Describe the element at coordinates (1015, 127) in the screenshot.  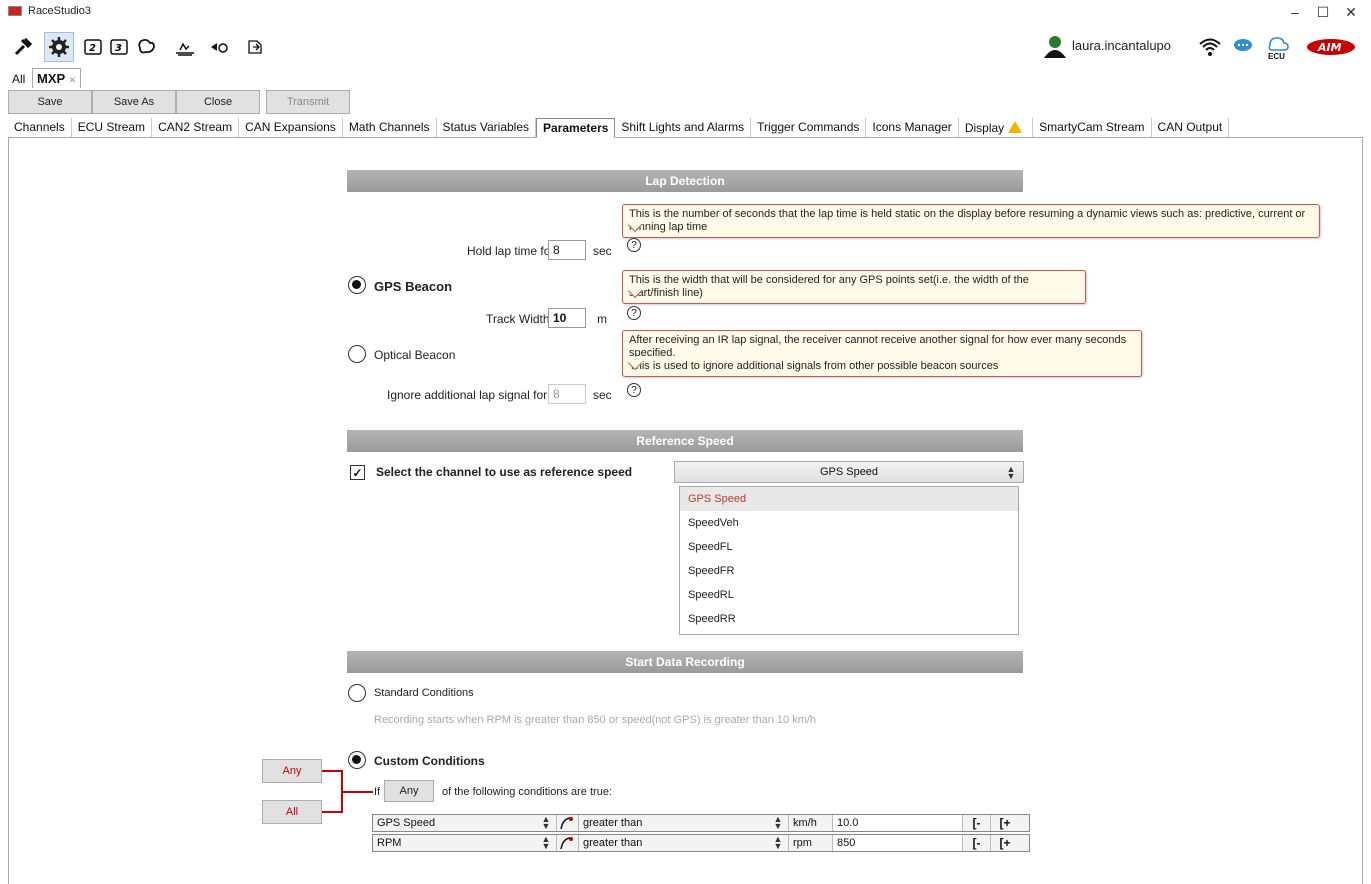
I see `warning-icon` at that location.